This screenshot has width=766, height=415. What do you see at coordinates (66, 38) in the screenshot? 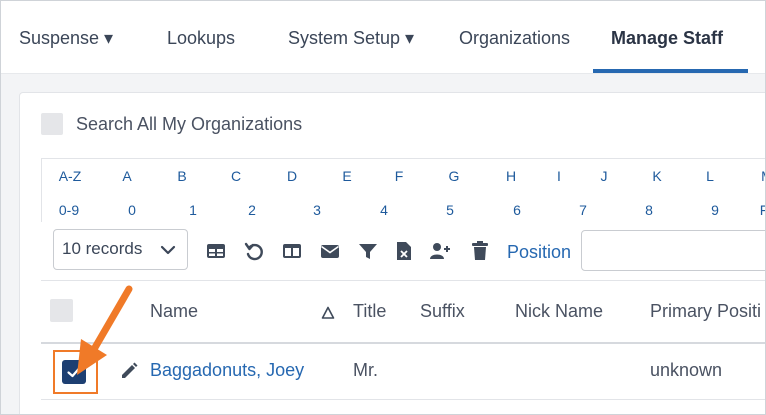
I see `nav-suspense-dropdown: Suspense ▾` at bounding box center [66, 38].